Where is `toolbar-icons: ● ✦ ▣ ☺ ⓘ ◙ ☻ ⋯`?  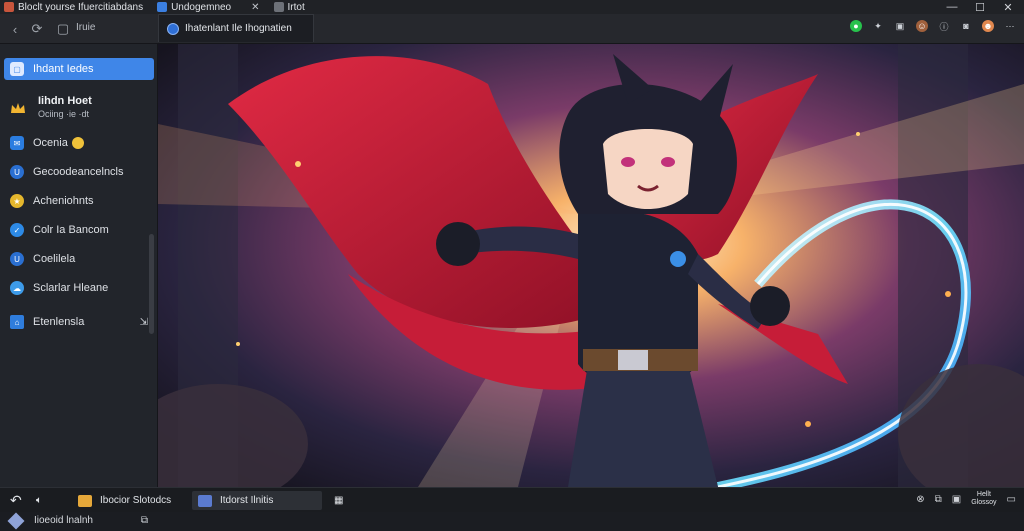 toolbar-icons: ● ✦ ▣ ☺ ⓘ ◙ ☻ ⋯ is located at coordinates (933, 26).